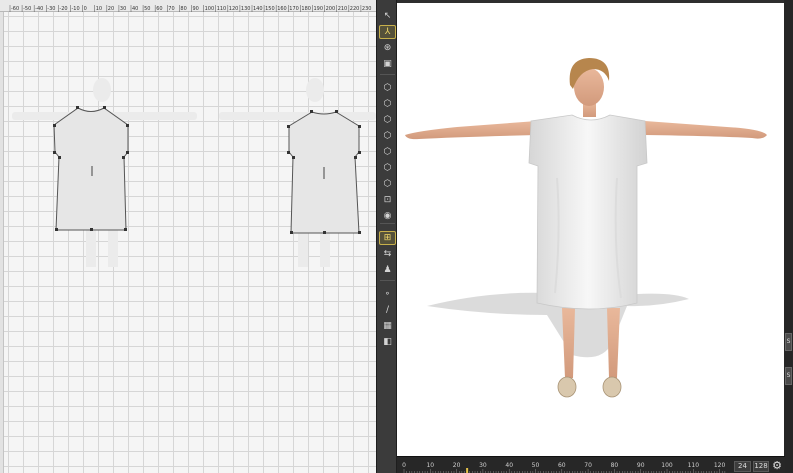 This screenshot has height=473, width=793. What do you see at coordinates (324, 172) in the screenshot?
I see `pattern-piece-back` at bounding box center [324, 172].